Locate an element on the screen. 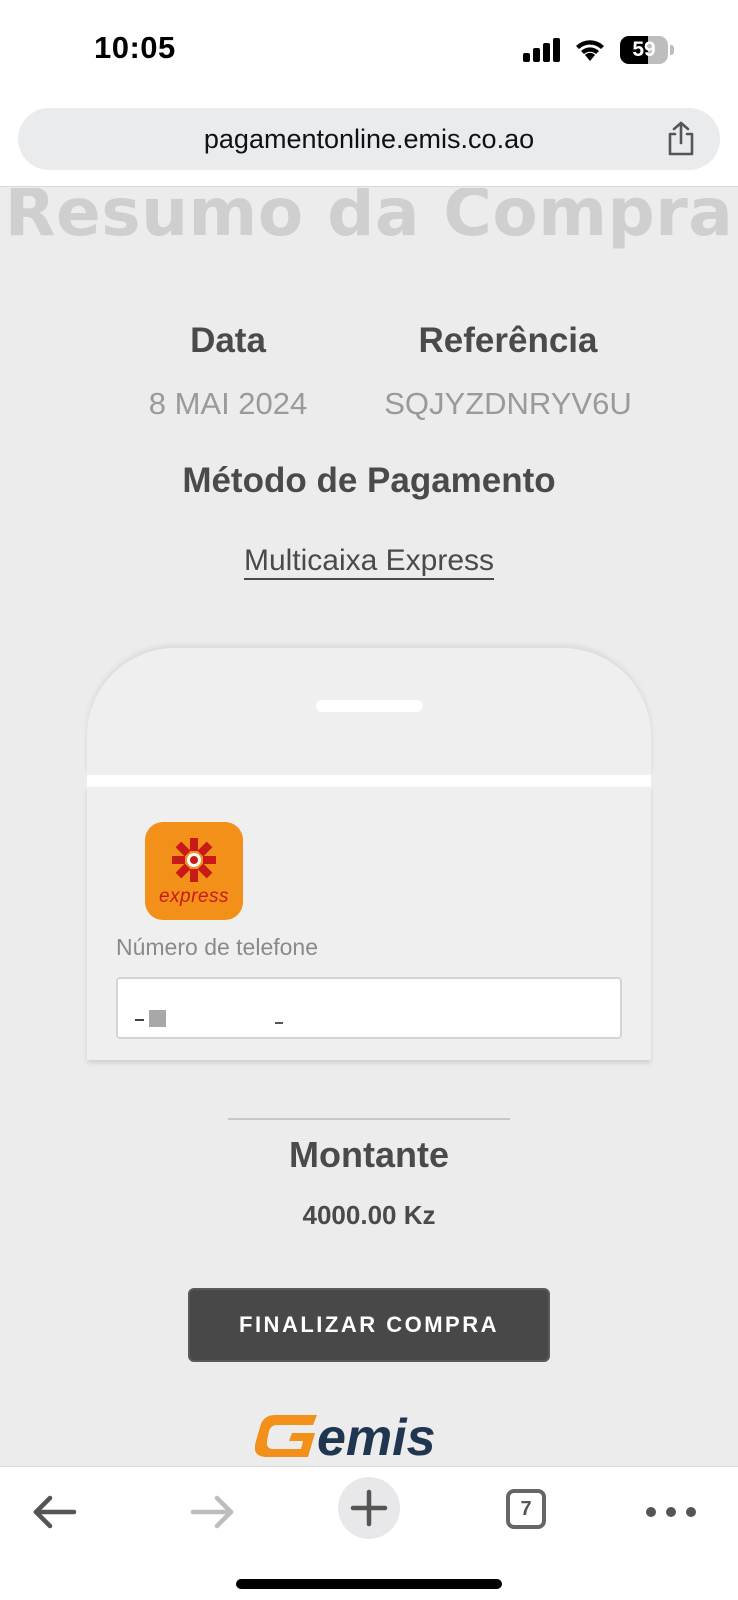 Image resolution: width=738 pixels, height=1600 pixels. status-bar: 10:05 59 is located at coordinates (369, 50).